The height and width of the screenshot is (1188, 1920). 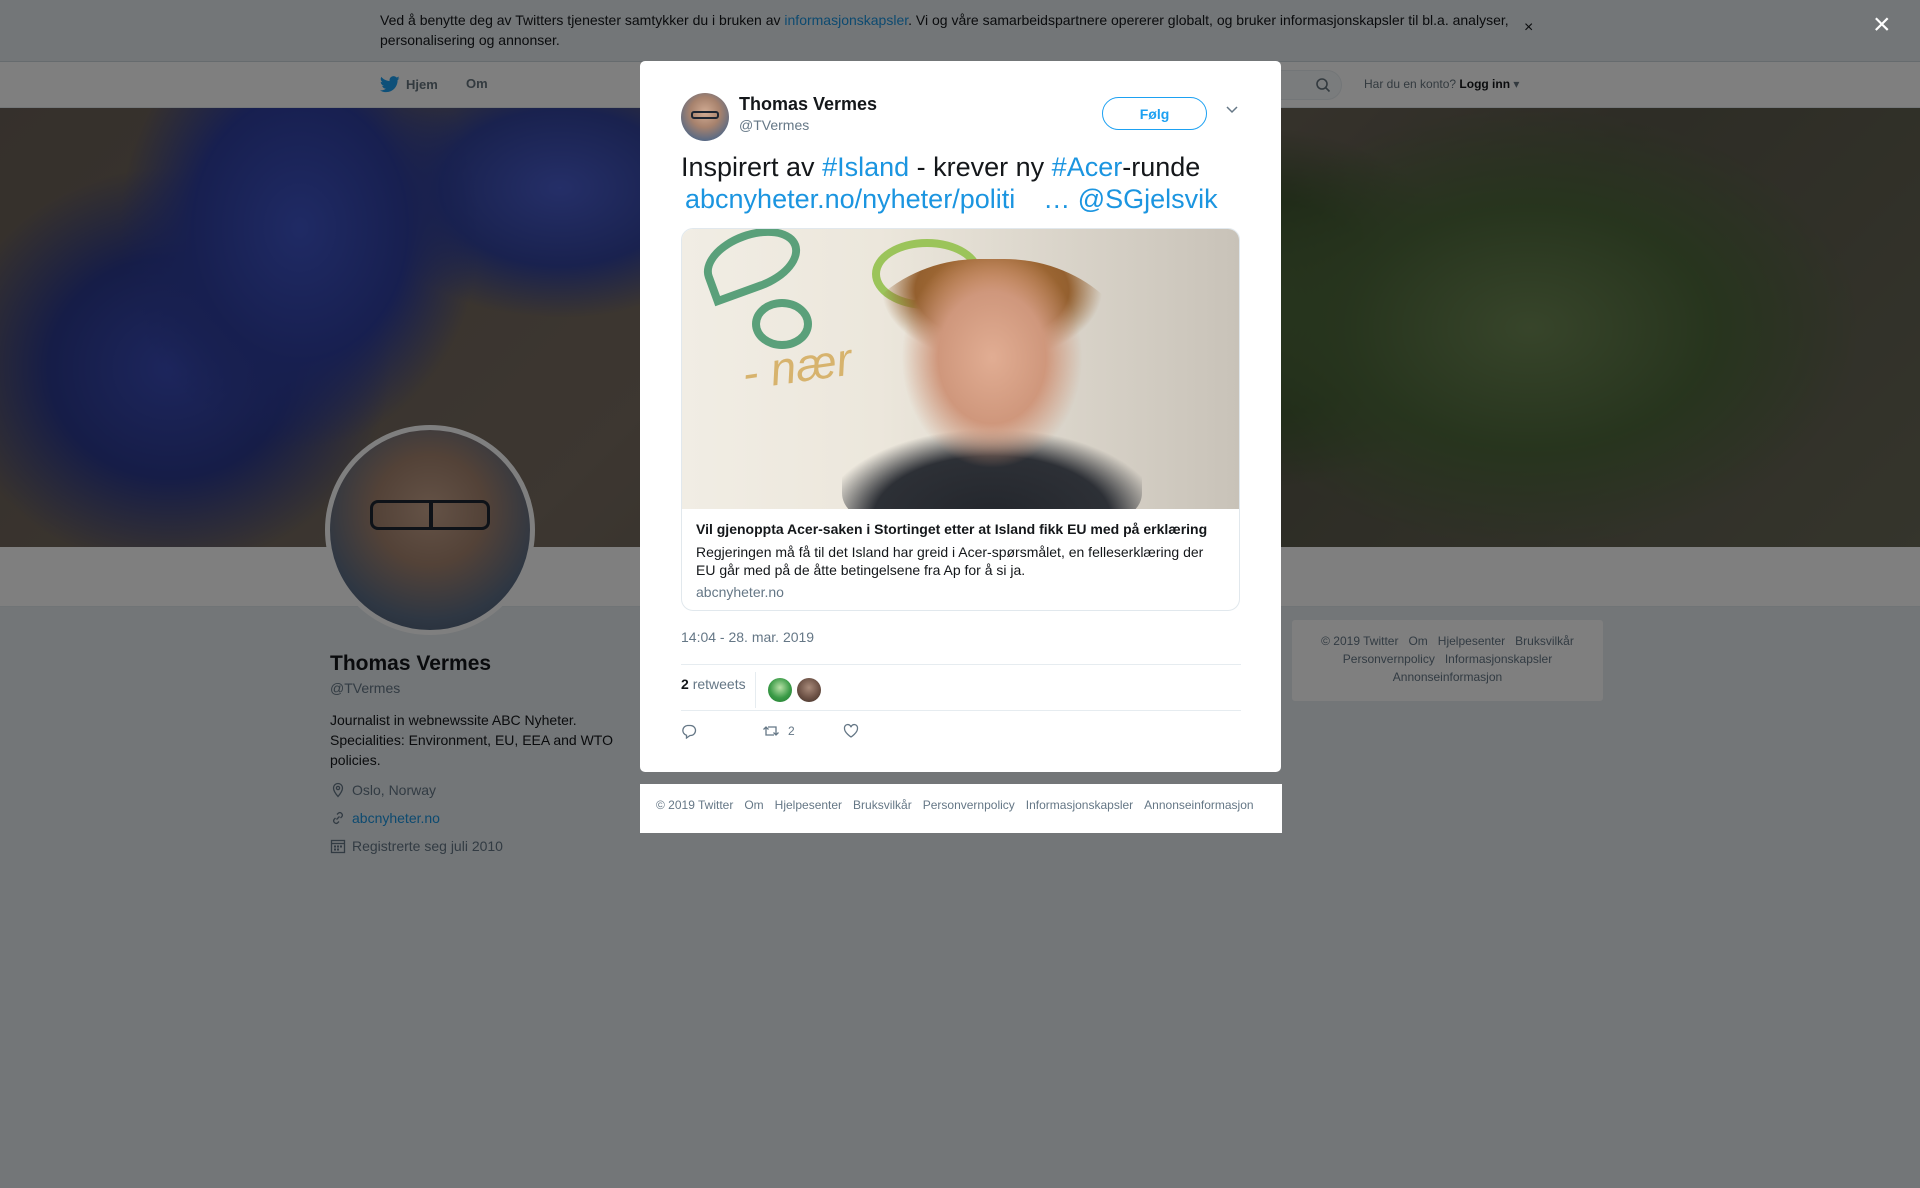 What do you see at coordinates (808, 104) in the screenshot?
I see `tweet-author-name: Thomas Vermes` at bounding box center [808, 104].